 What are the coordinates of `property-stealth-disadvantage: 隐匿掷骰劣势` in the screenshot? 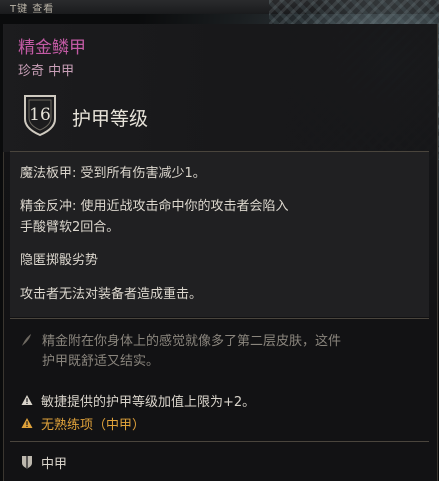 It's located at (59, 260).